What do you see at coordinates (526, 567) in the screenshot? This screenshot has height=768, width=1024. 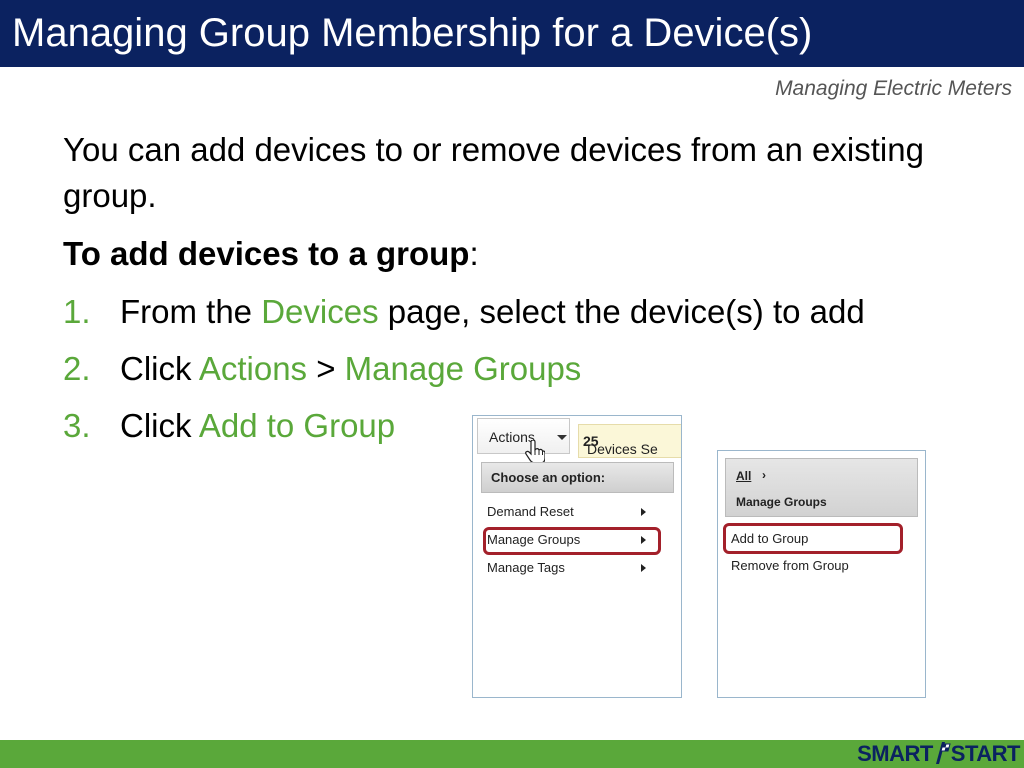 I see `menu-item-label: Manage Tags` at bounding box center [526, 567].